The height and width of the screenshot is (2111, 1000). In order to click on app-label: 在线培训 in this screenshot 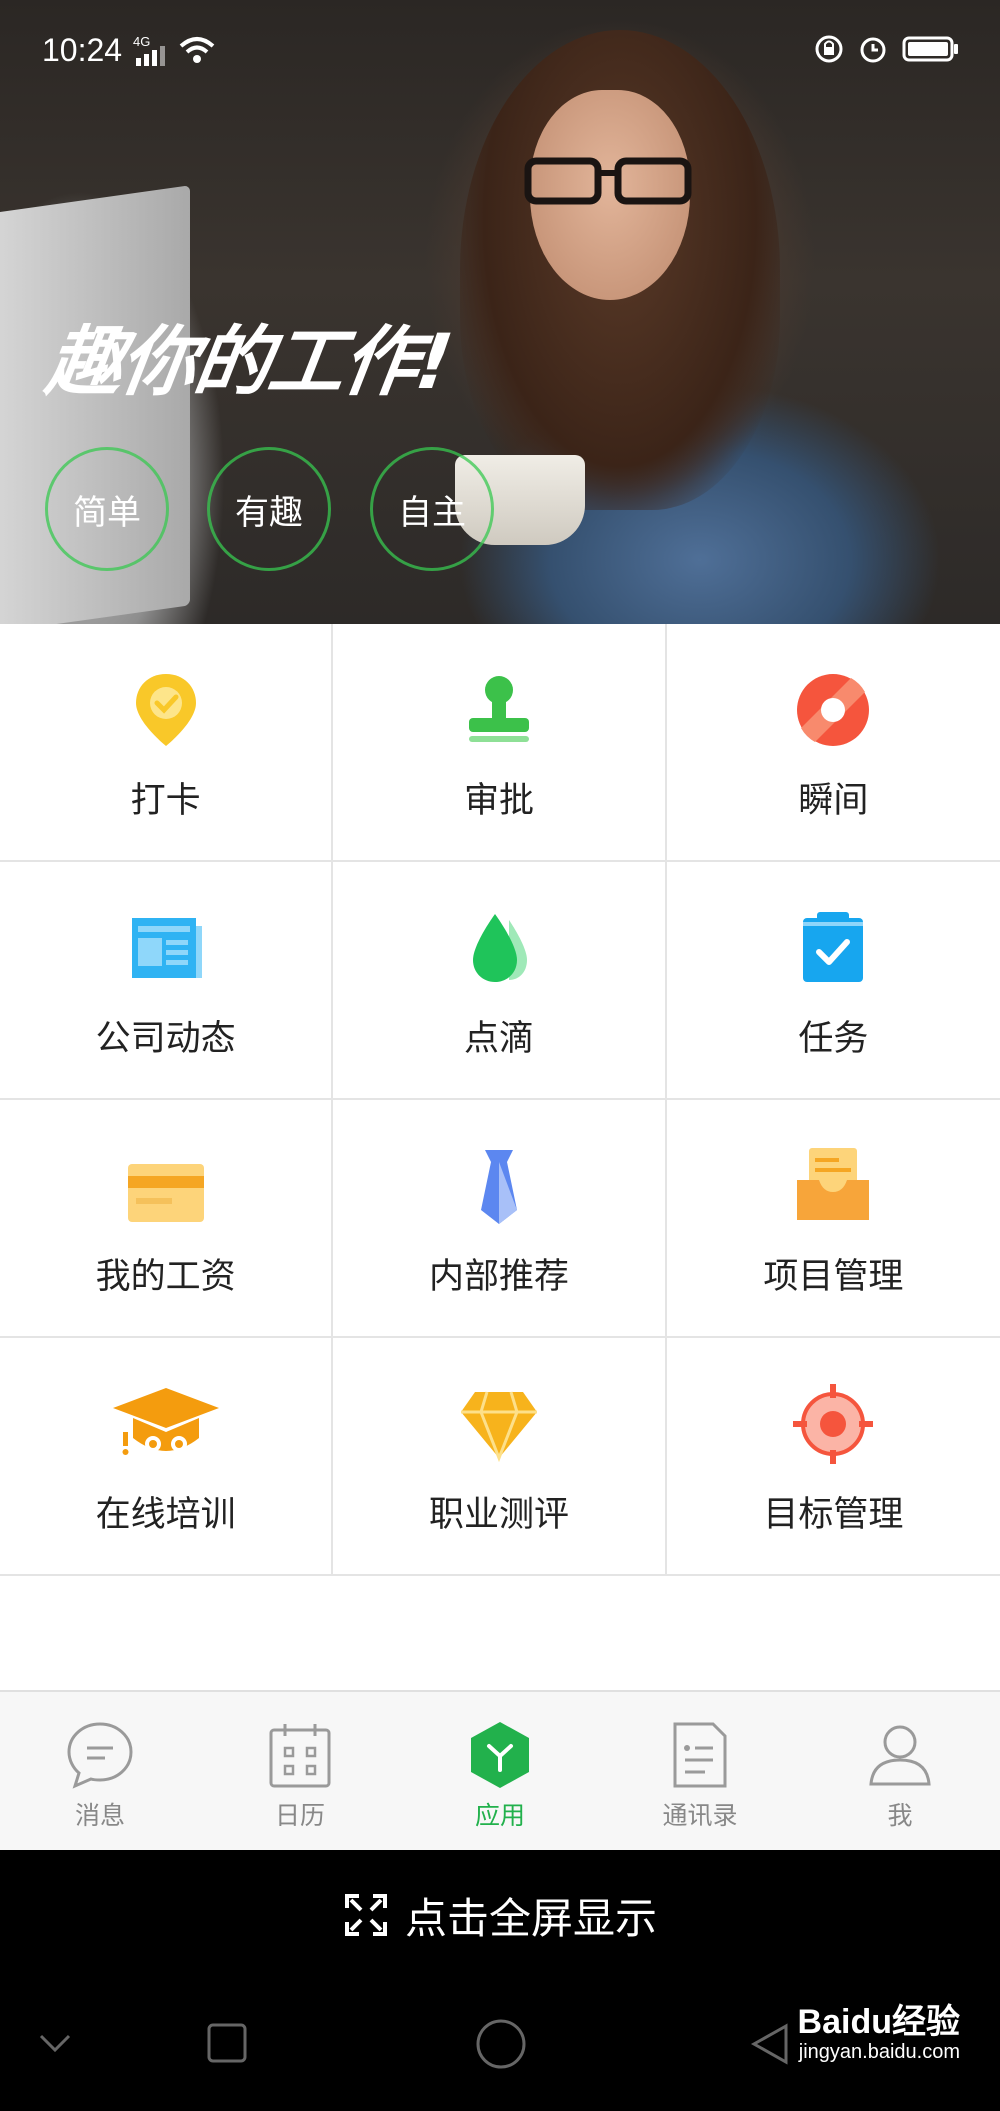, I will do `click(165, 1515)`.